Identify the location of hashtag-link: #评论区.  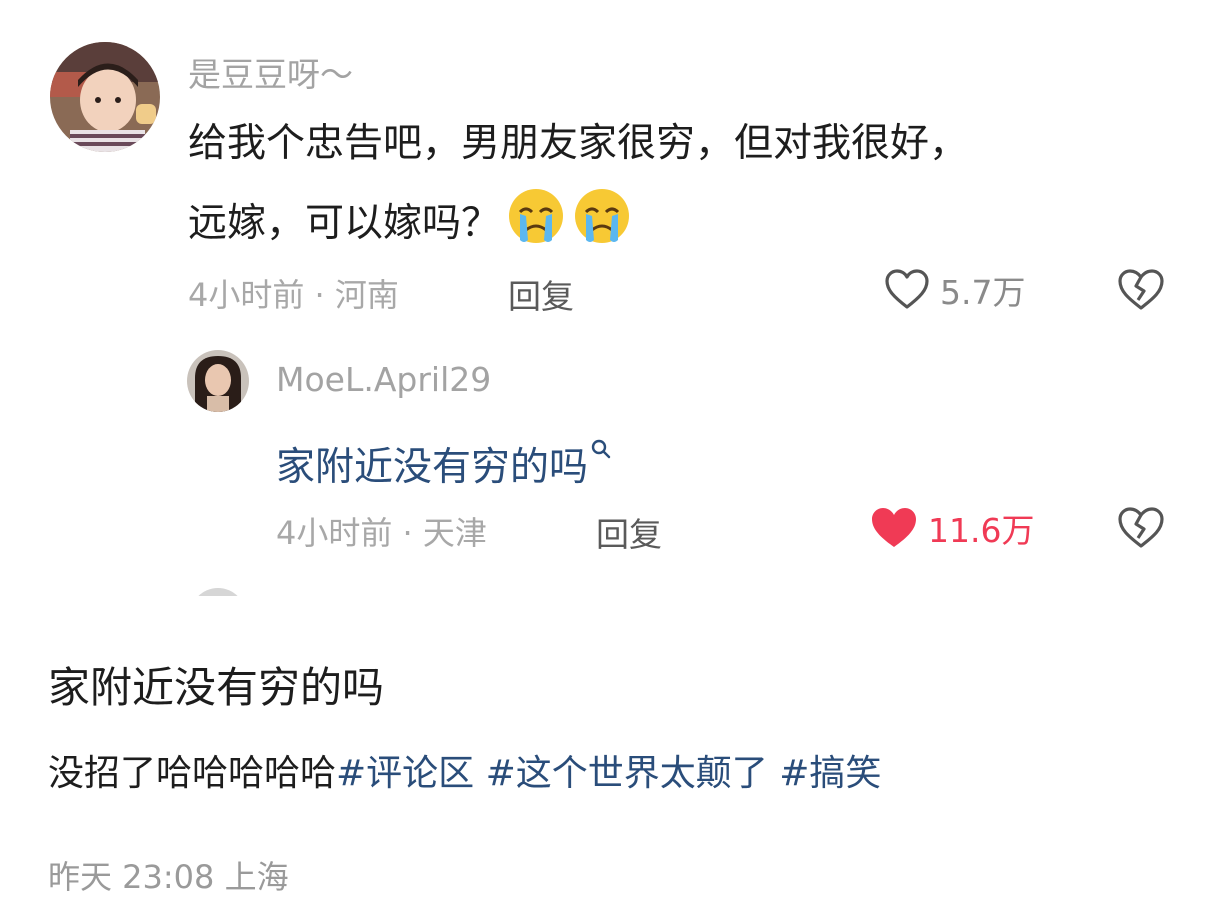
(405, 773).